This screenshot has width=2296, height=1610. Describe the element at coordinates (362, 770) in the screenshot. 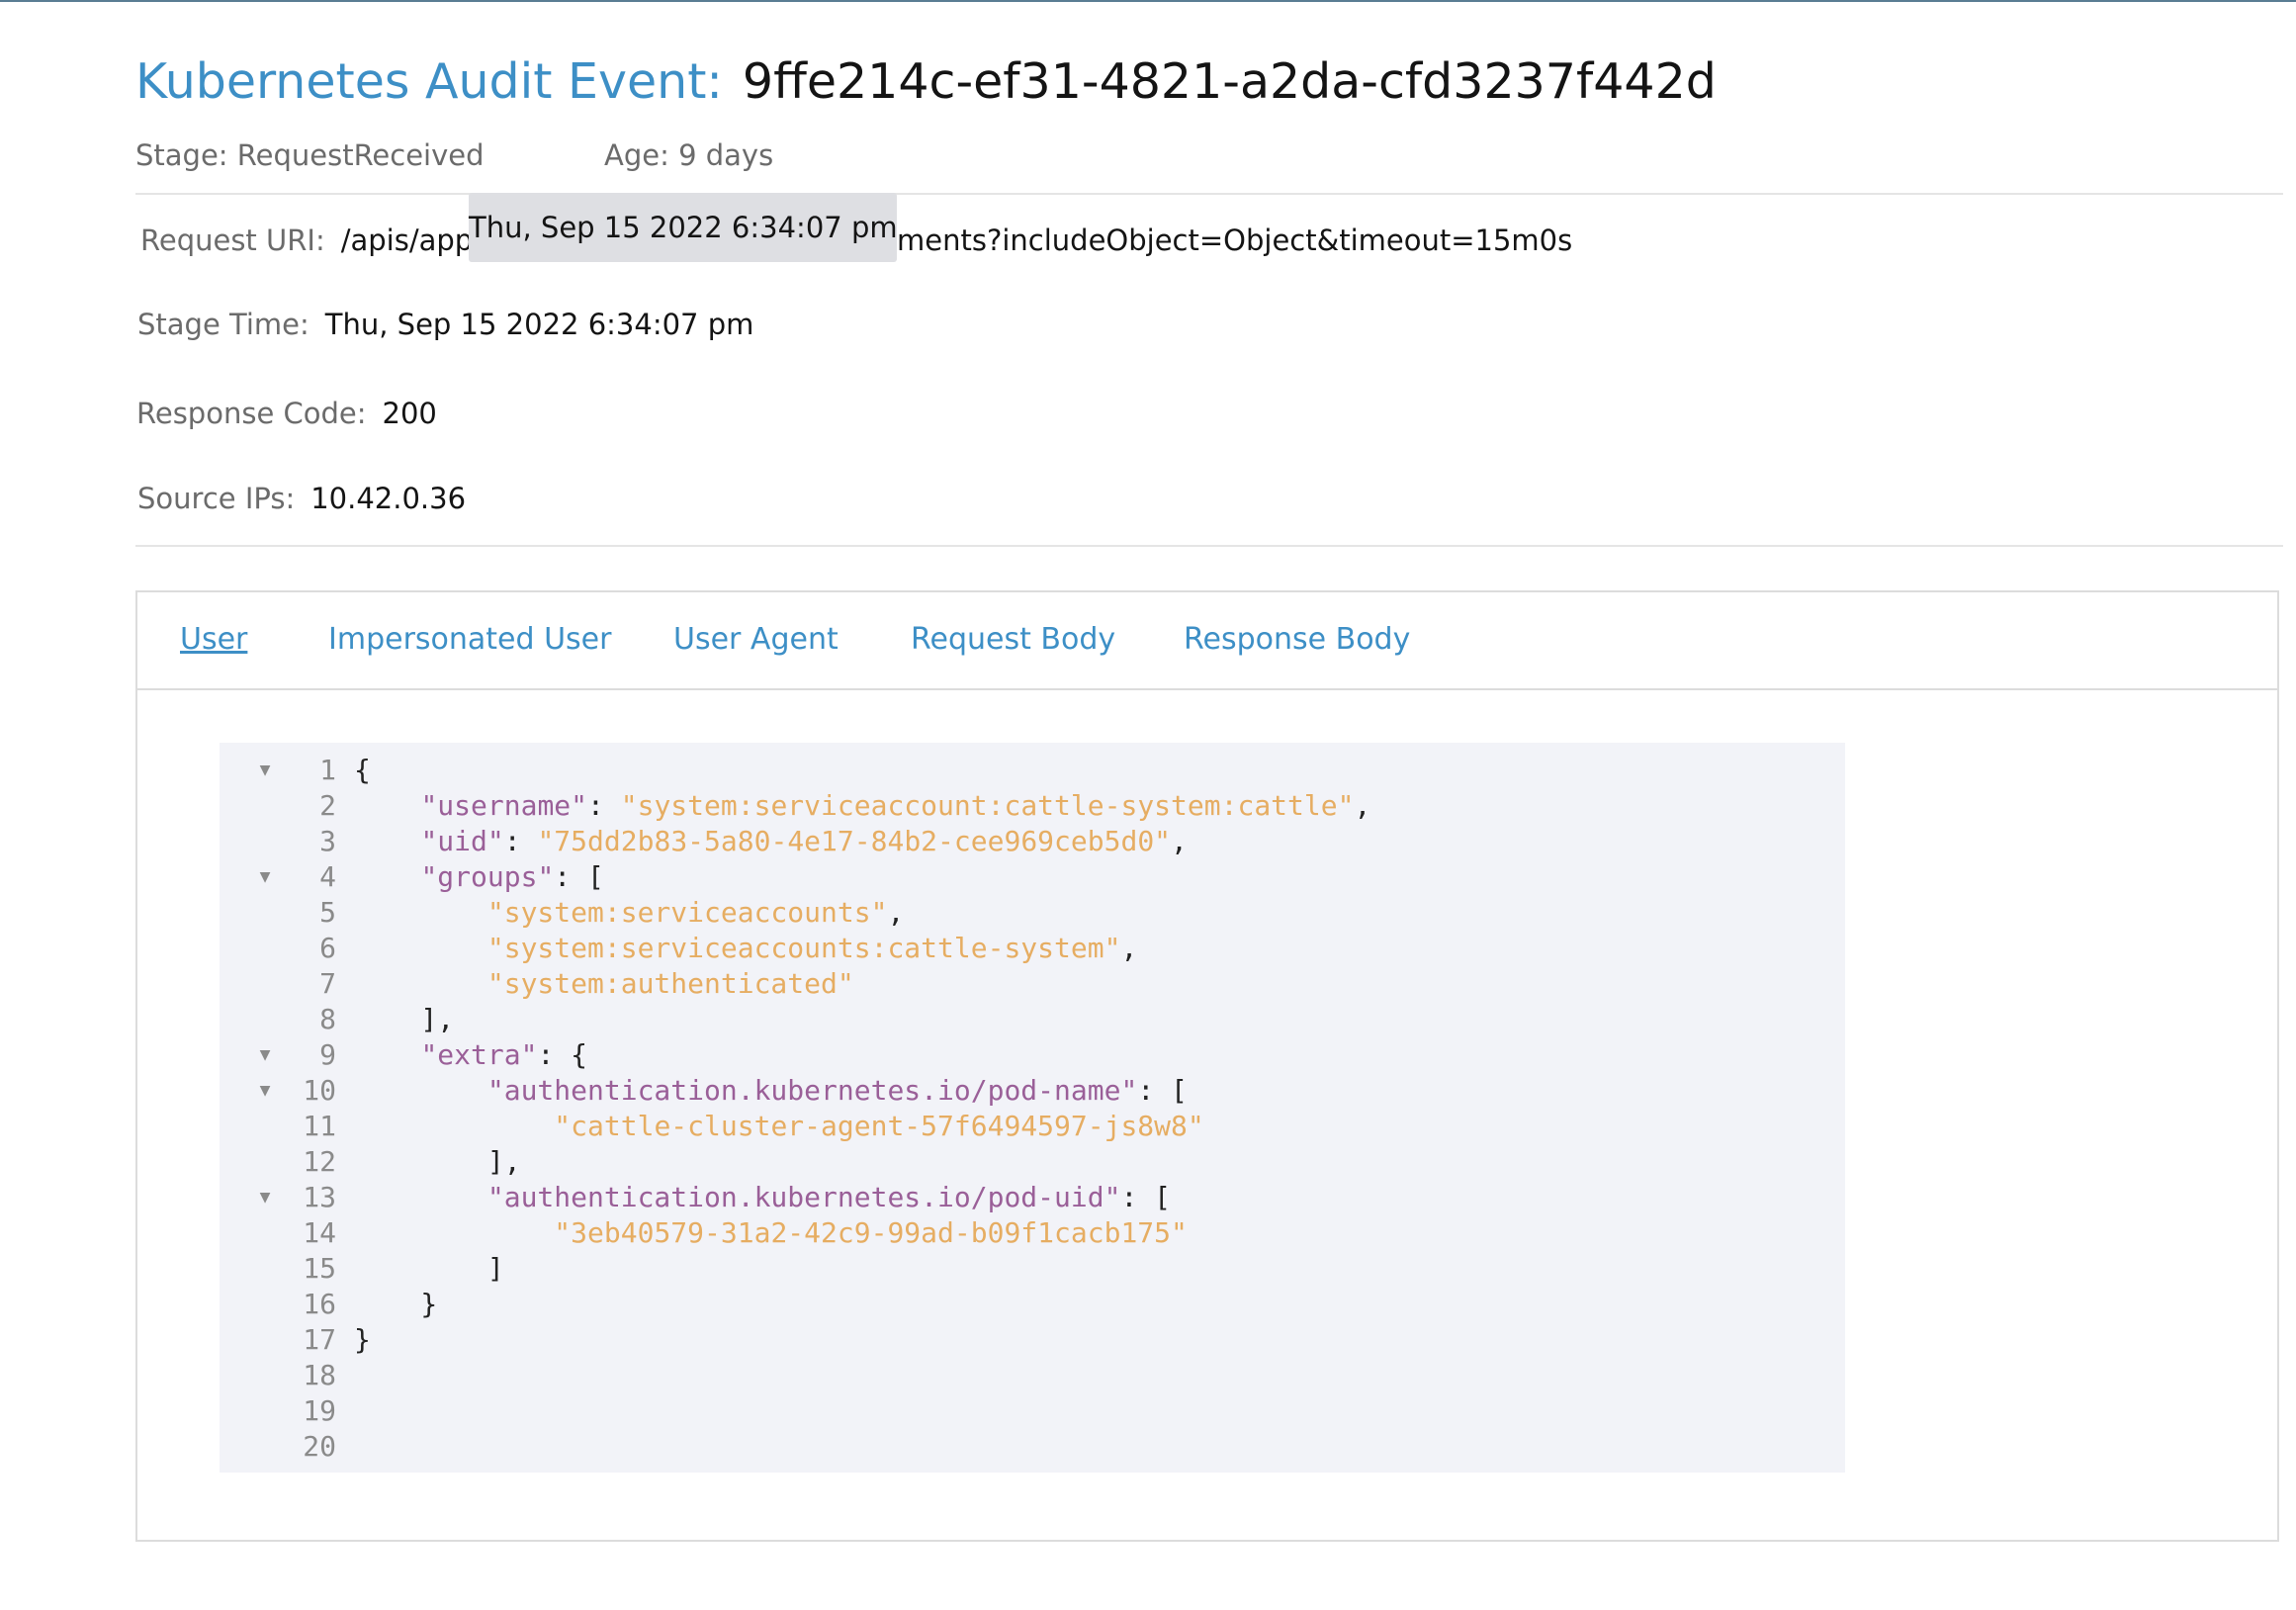

I see `code-text: {` at that location.